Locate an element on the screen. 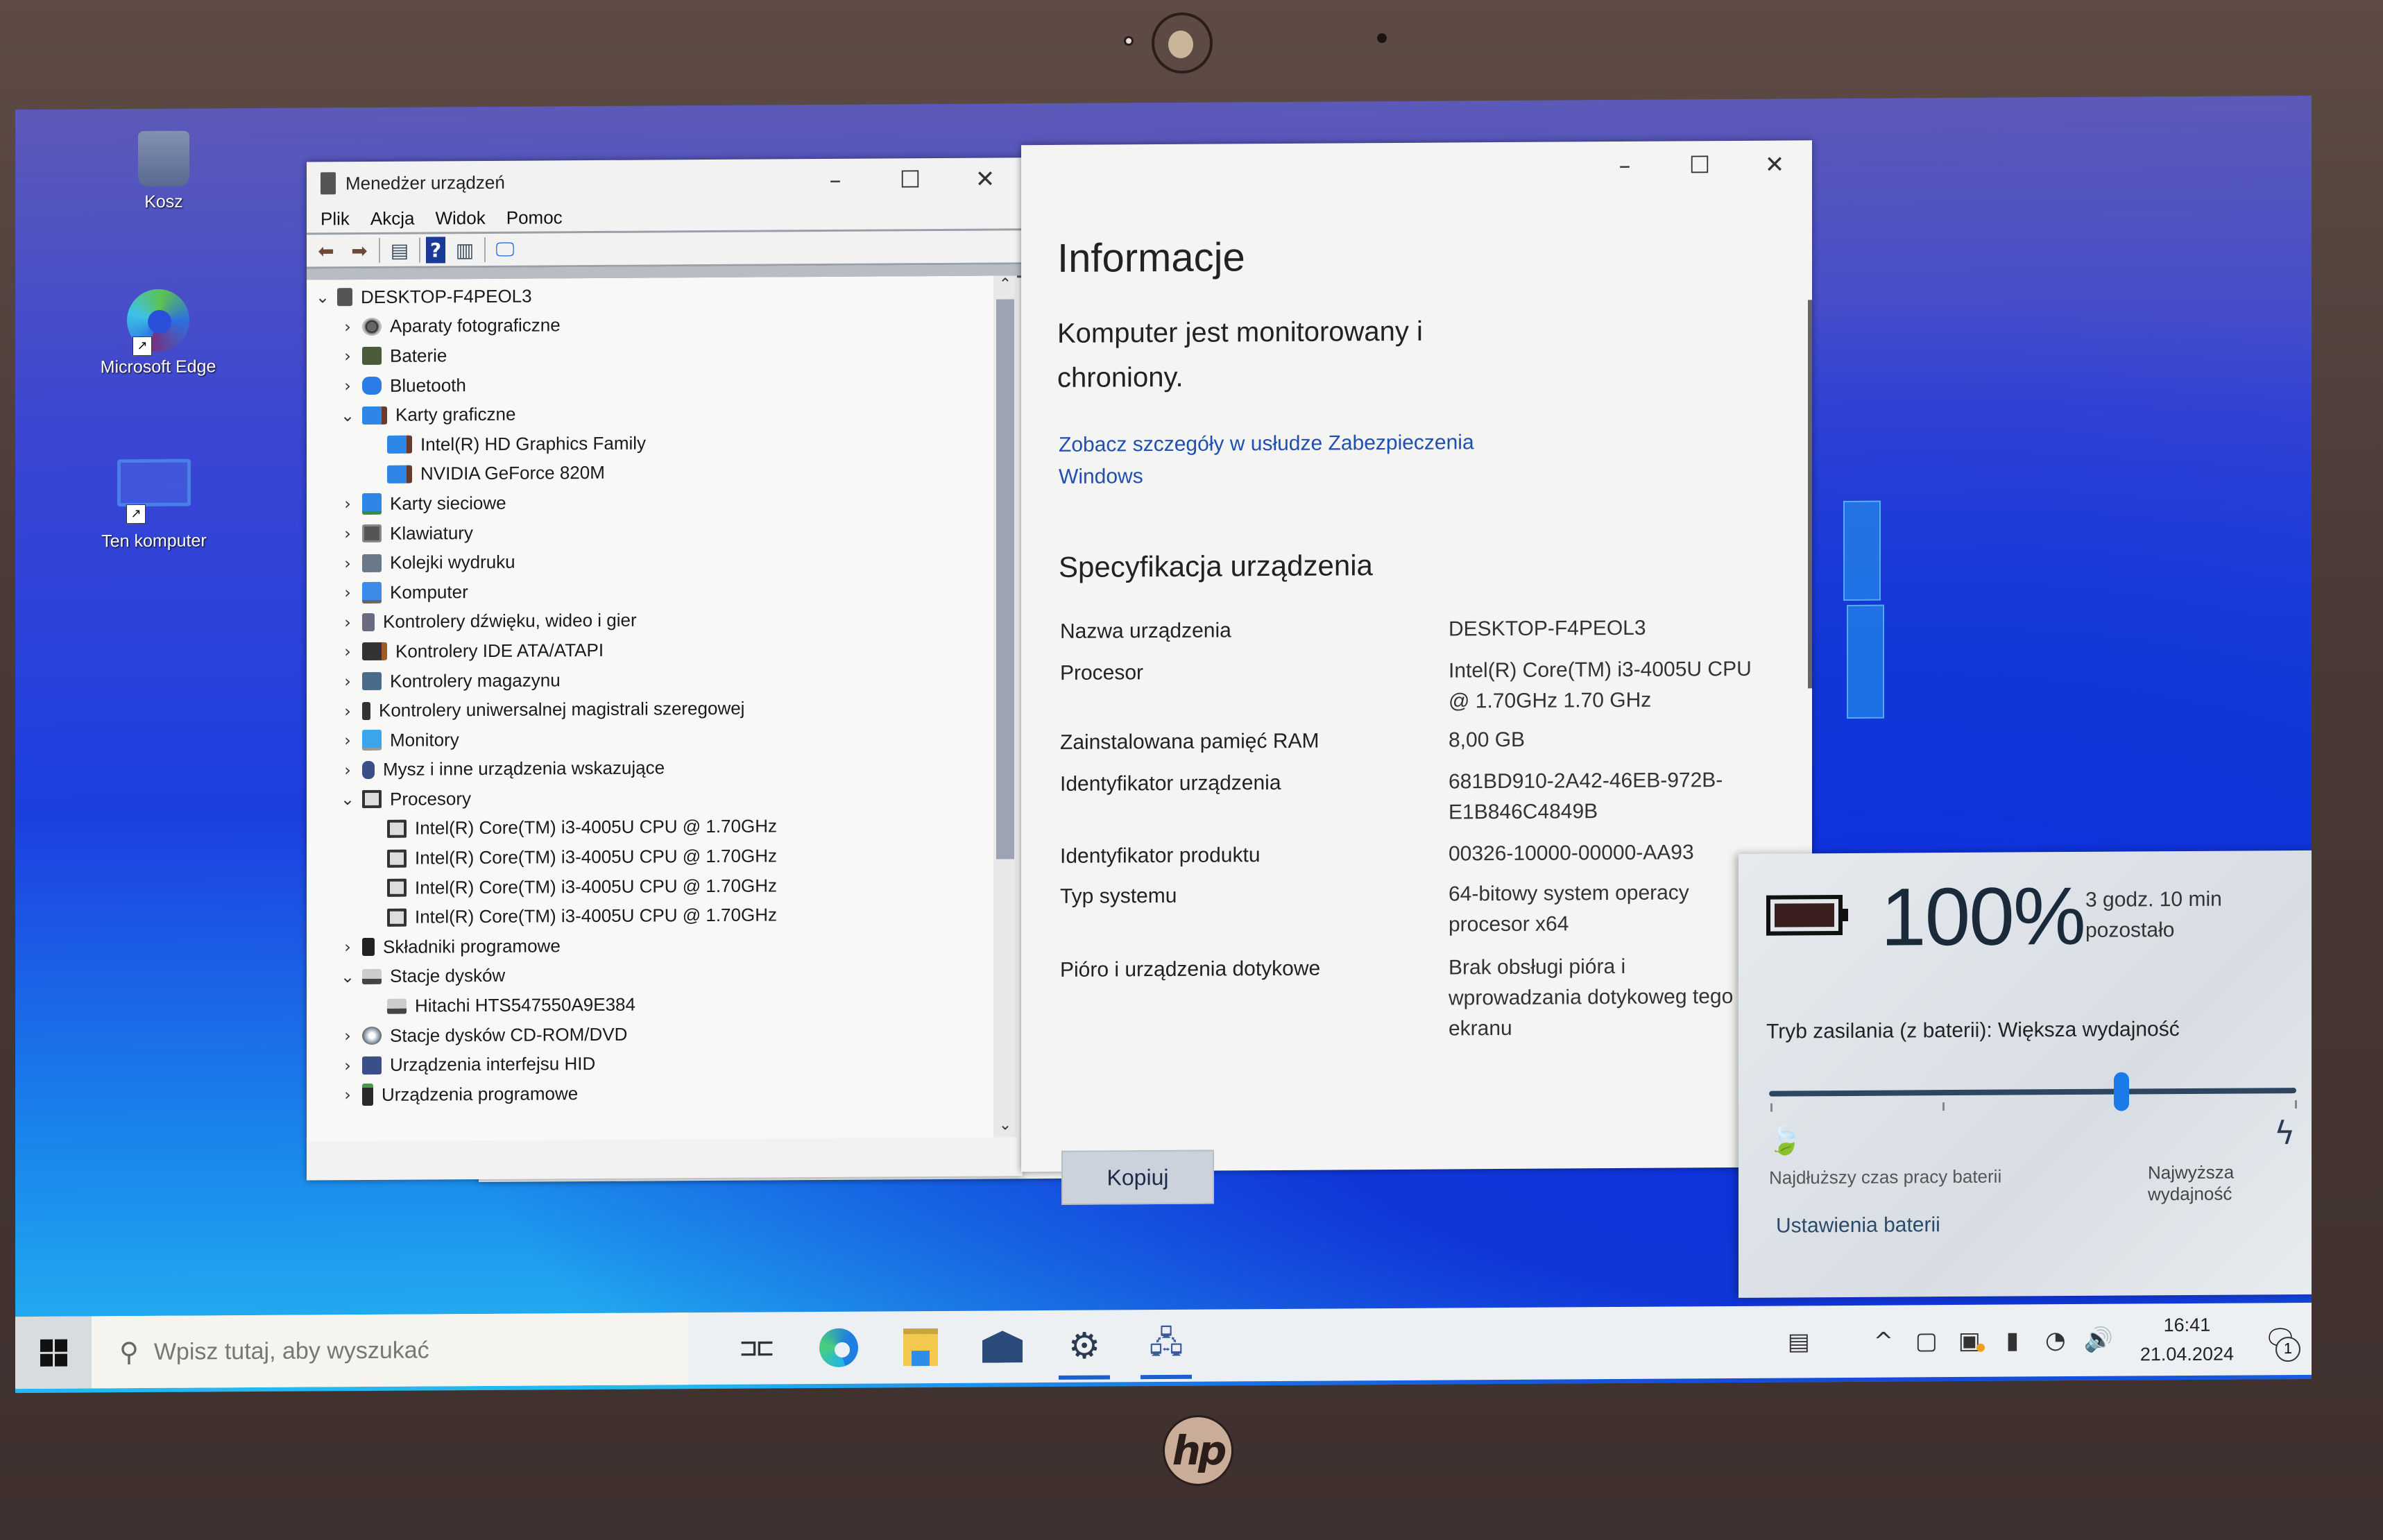 The width and height of the screenshot is (2383, 1540). task-view-button: ⊐⊏ is located at coordinates (757, 1348).